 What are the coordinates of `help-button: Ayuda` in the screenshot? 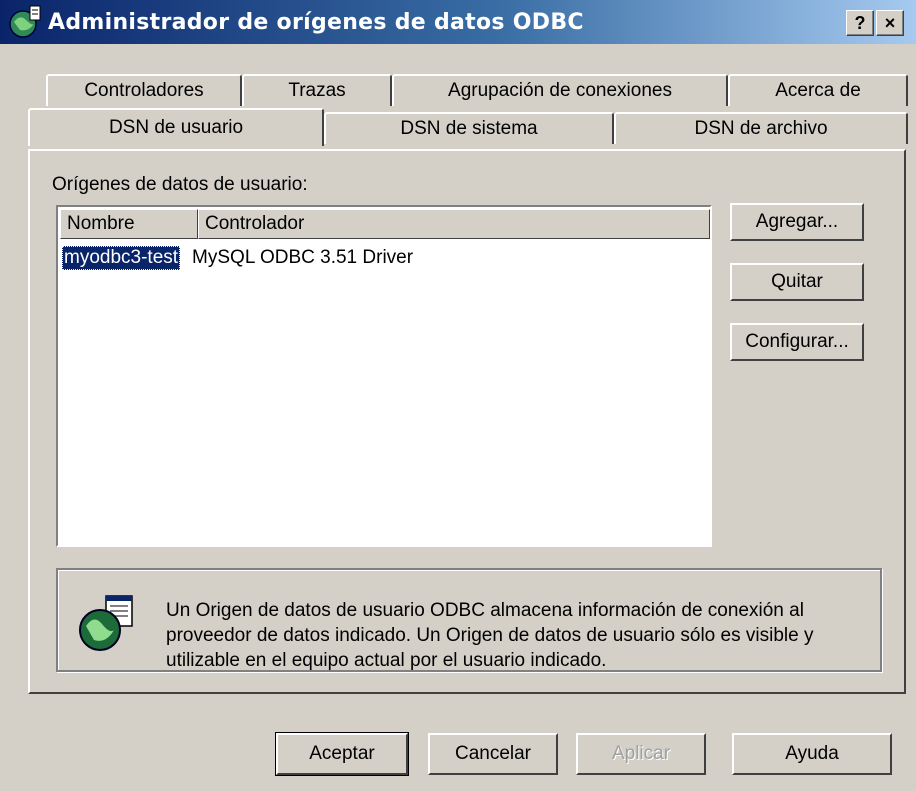 It's located at (812, 754).